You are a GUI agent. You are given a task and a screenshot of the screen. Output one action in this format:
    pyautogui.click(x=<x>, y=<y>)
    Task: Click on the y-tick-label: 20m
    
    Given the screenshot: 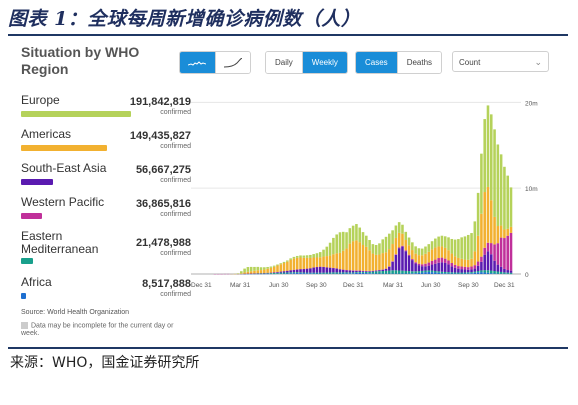 What is the action you would take?
    pyautogui.click(x=531, y=103)
    